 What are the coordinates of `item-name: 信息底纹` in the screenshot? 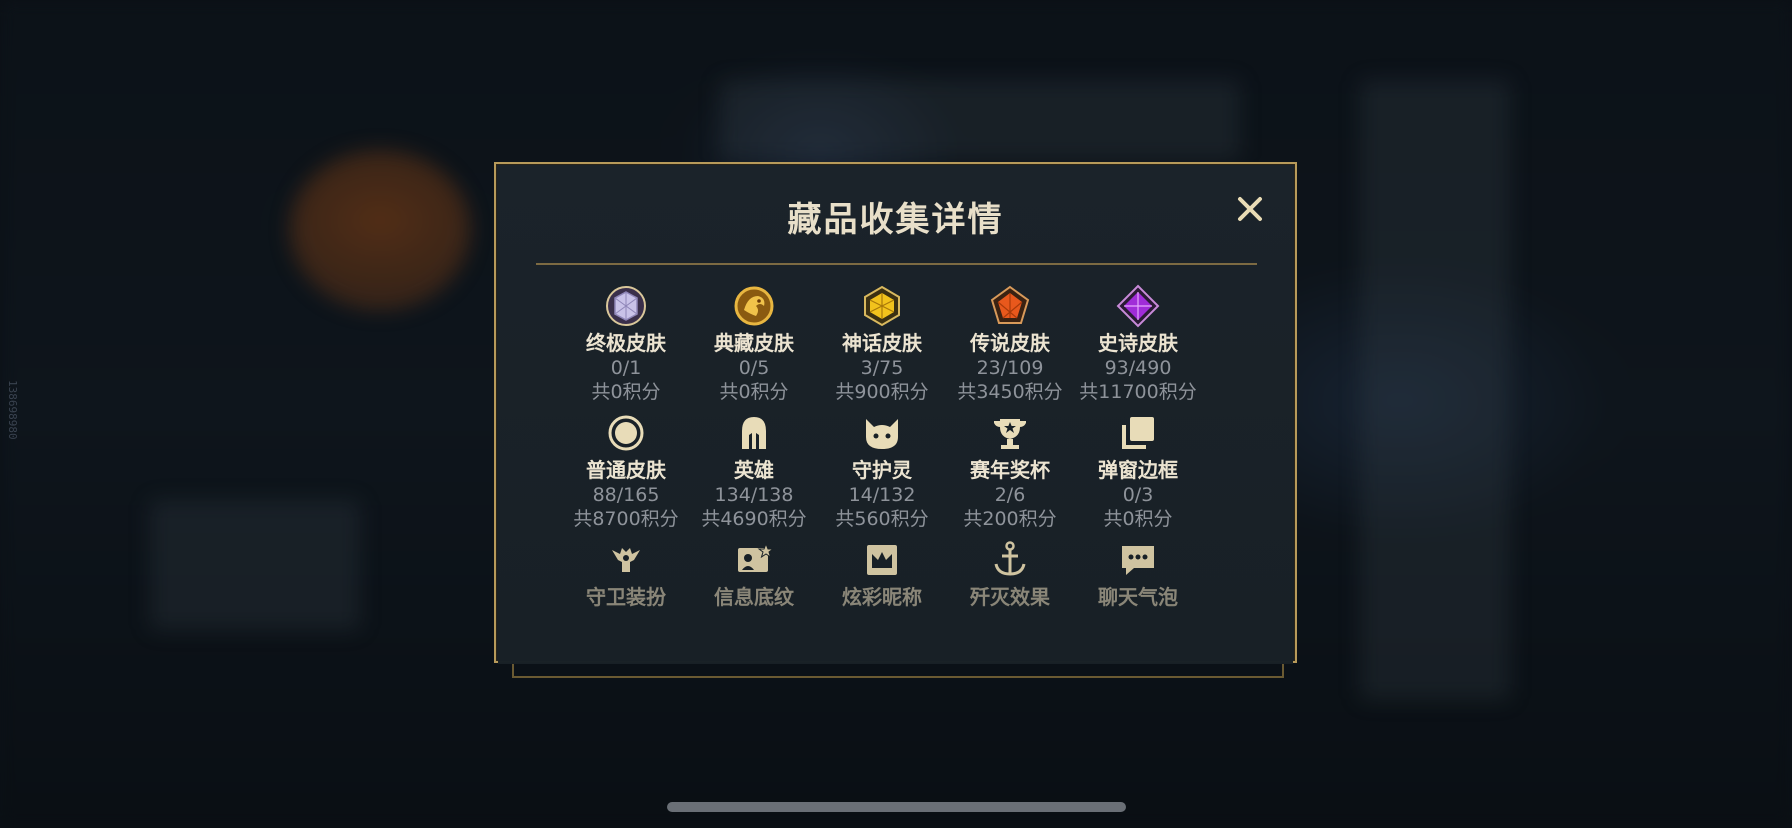 It's located at (754, 597).